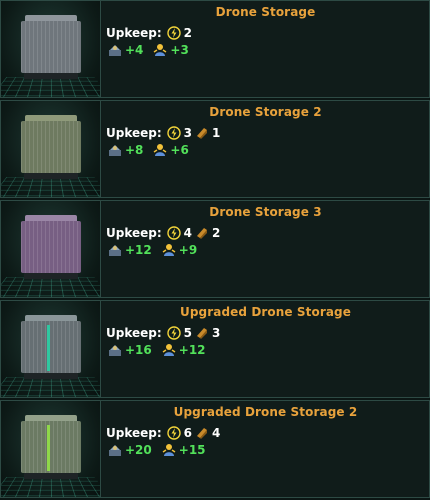 The width and height of the screenshot is (430, 500). I want to click on production-line: +12 +9, so click(152, 250).